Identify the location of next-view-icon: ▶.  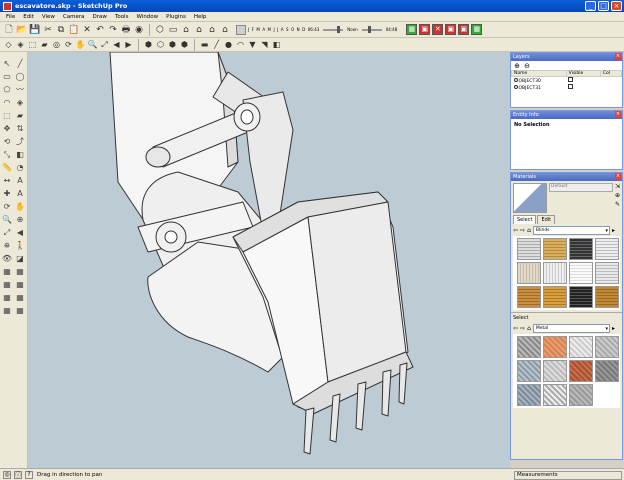
(128, 44).